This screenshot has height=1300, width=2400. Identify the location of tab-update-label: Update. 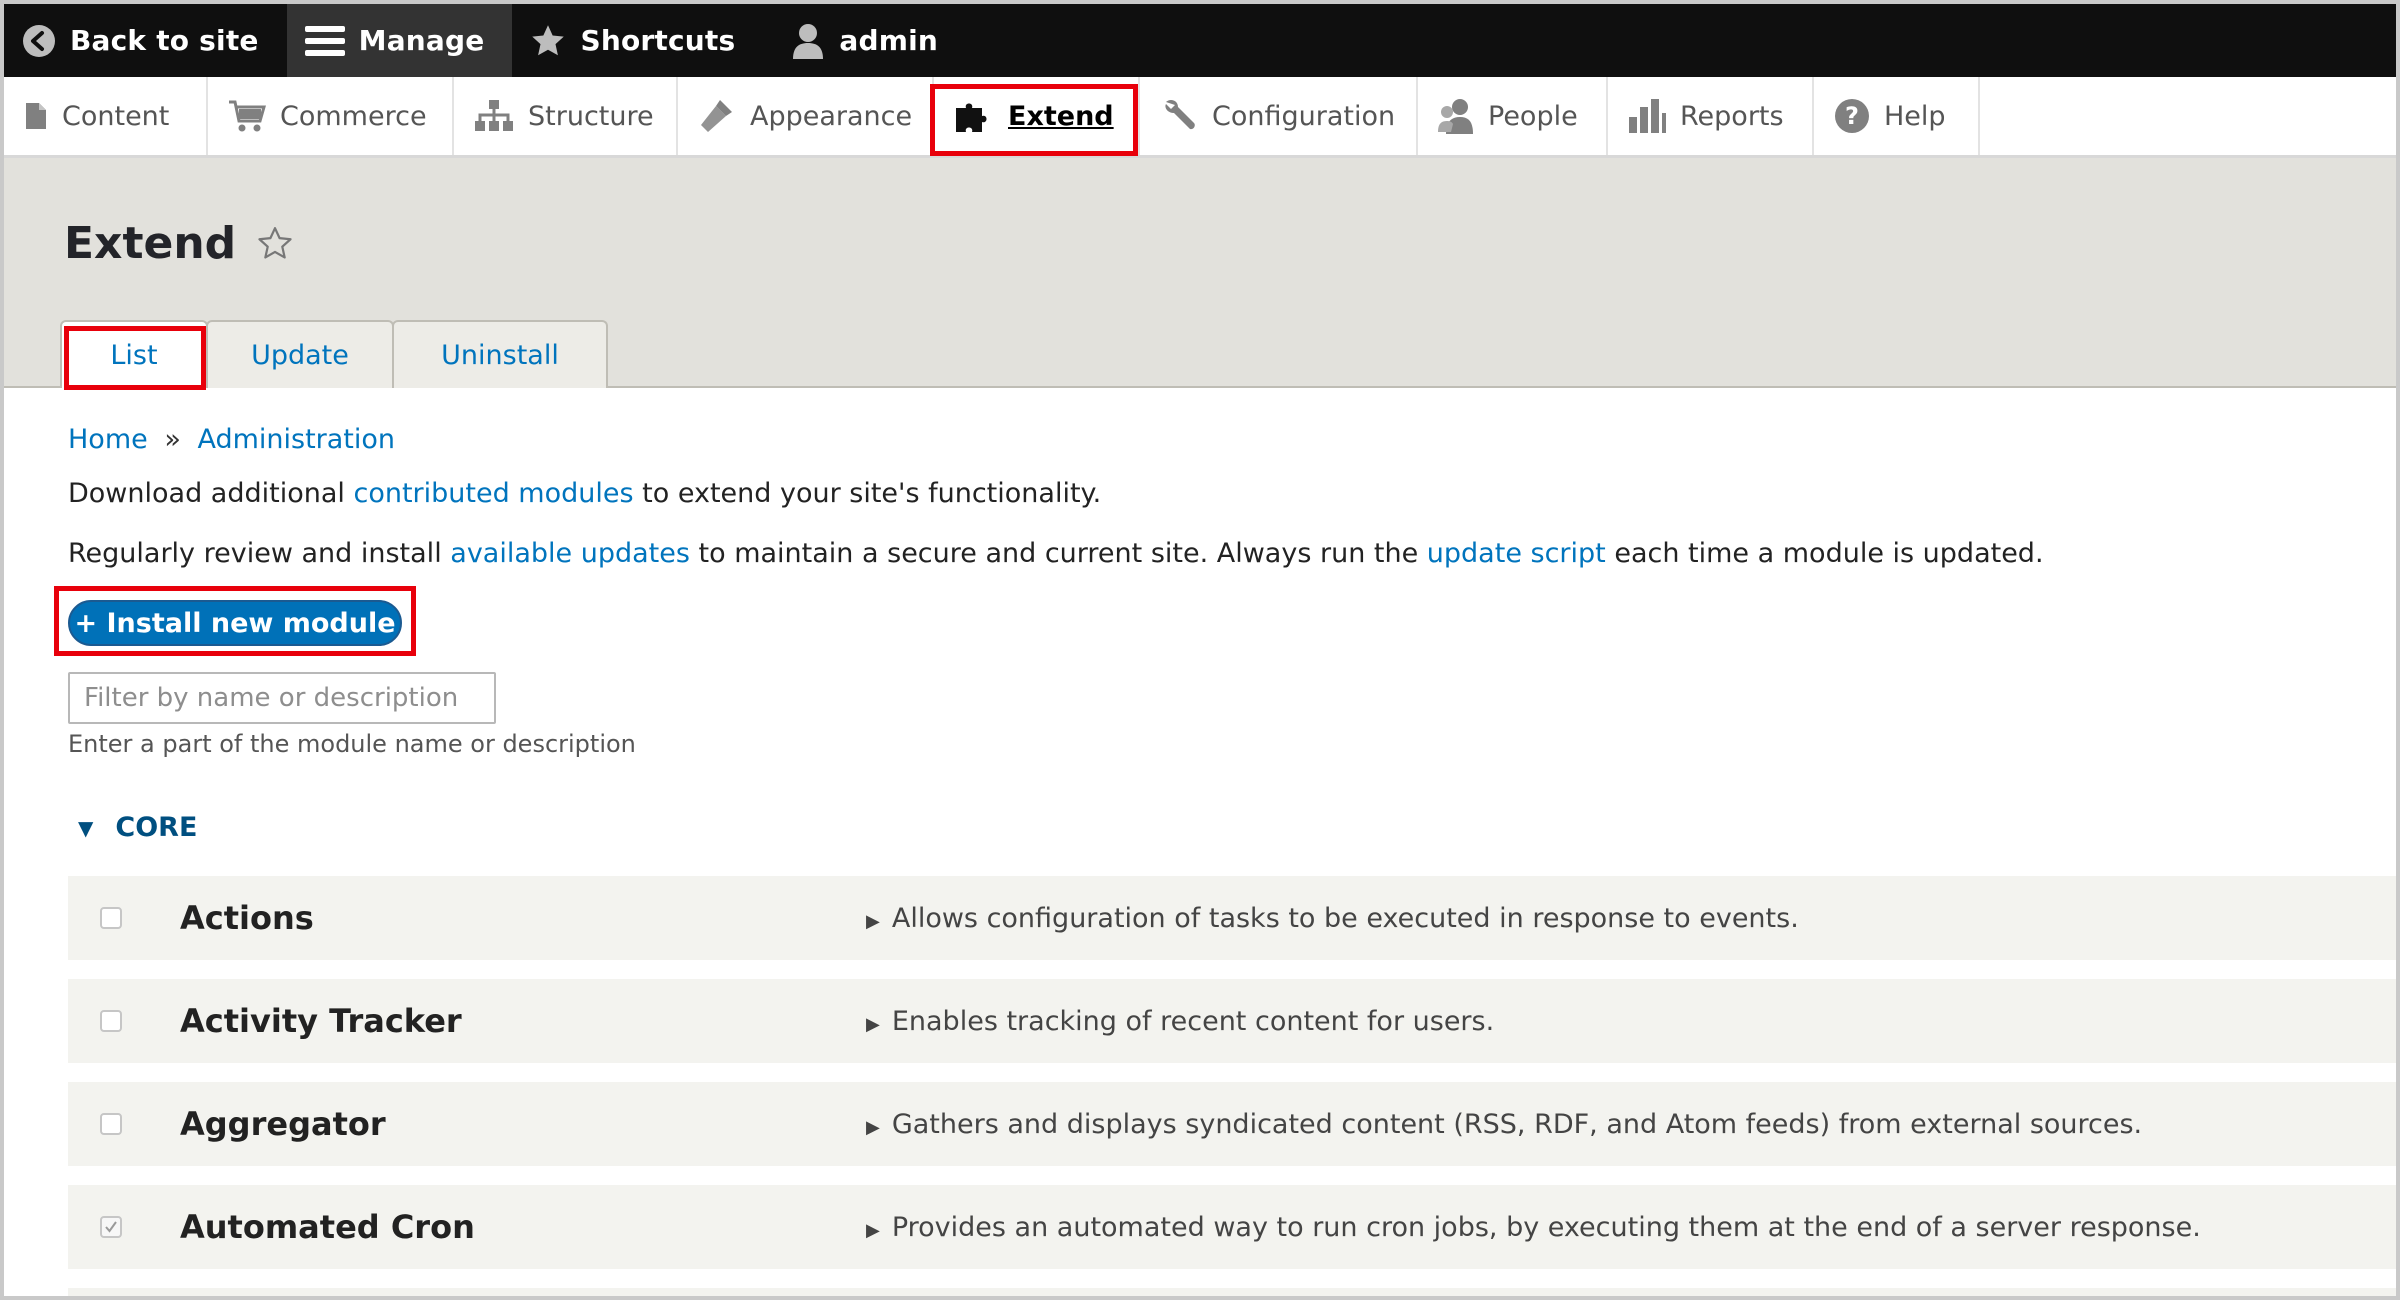
(300, 355).